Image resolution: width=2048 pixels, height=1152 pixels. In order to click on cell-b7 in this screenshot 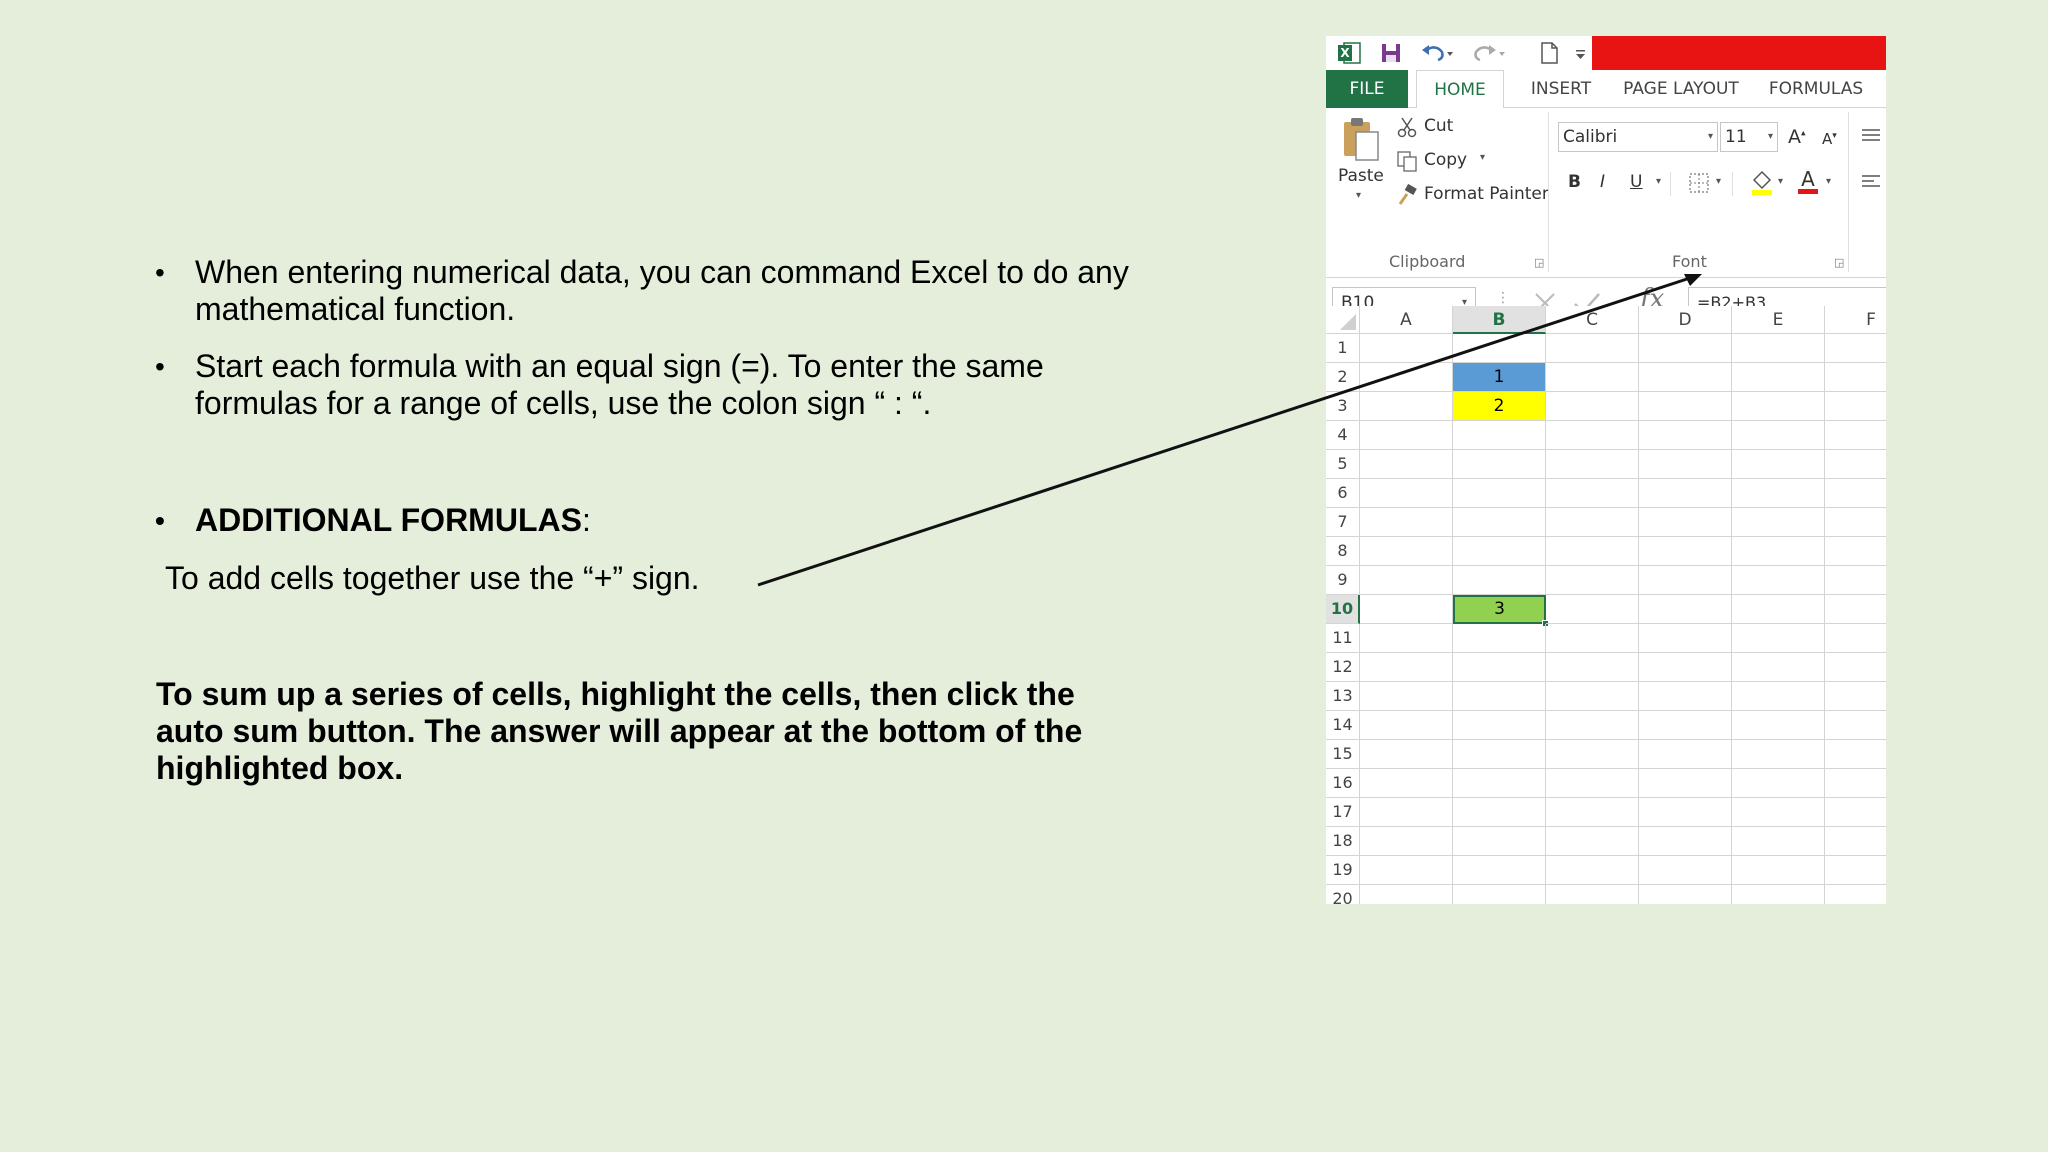, I will do `click(1499, 522)`.